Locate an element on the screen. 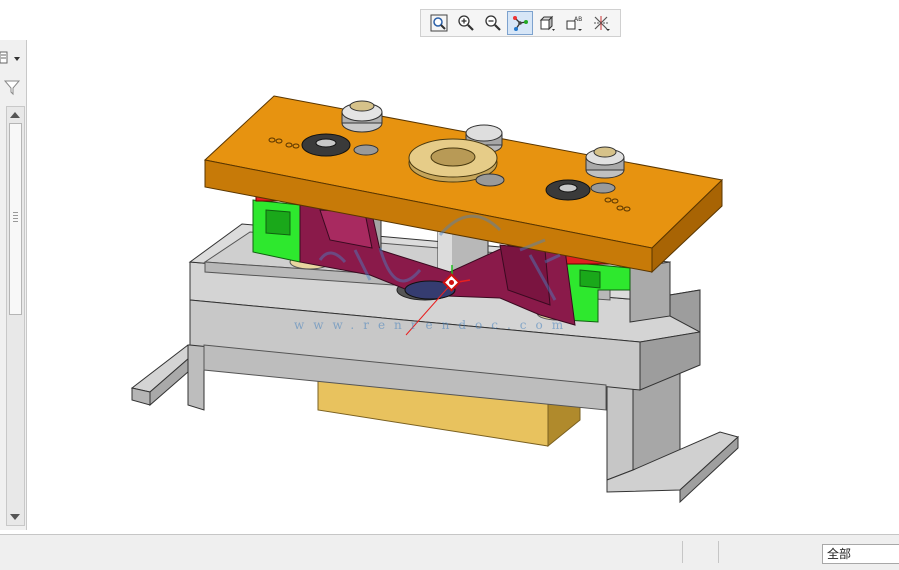 This screenshot has height=570, width=899. datum-display-button is located at coordinates (601, 23).